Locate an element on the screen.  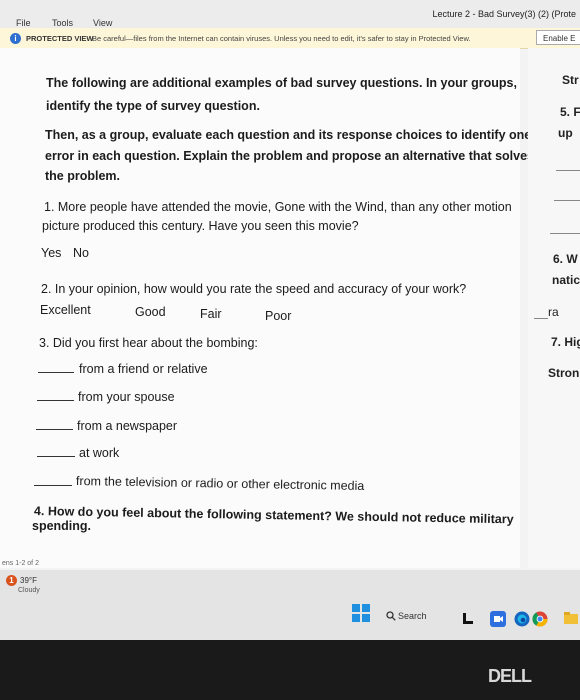
q2-option: Poor is located at coordinates (278, 316).